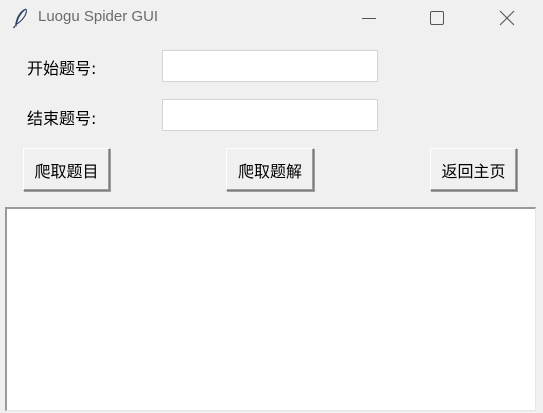  I want to click on start-number-label: 开始题号:, so click(62, 68).